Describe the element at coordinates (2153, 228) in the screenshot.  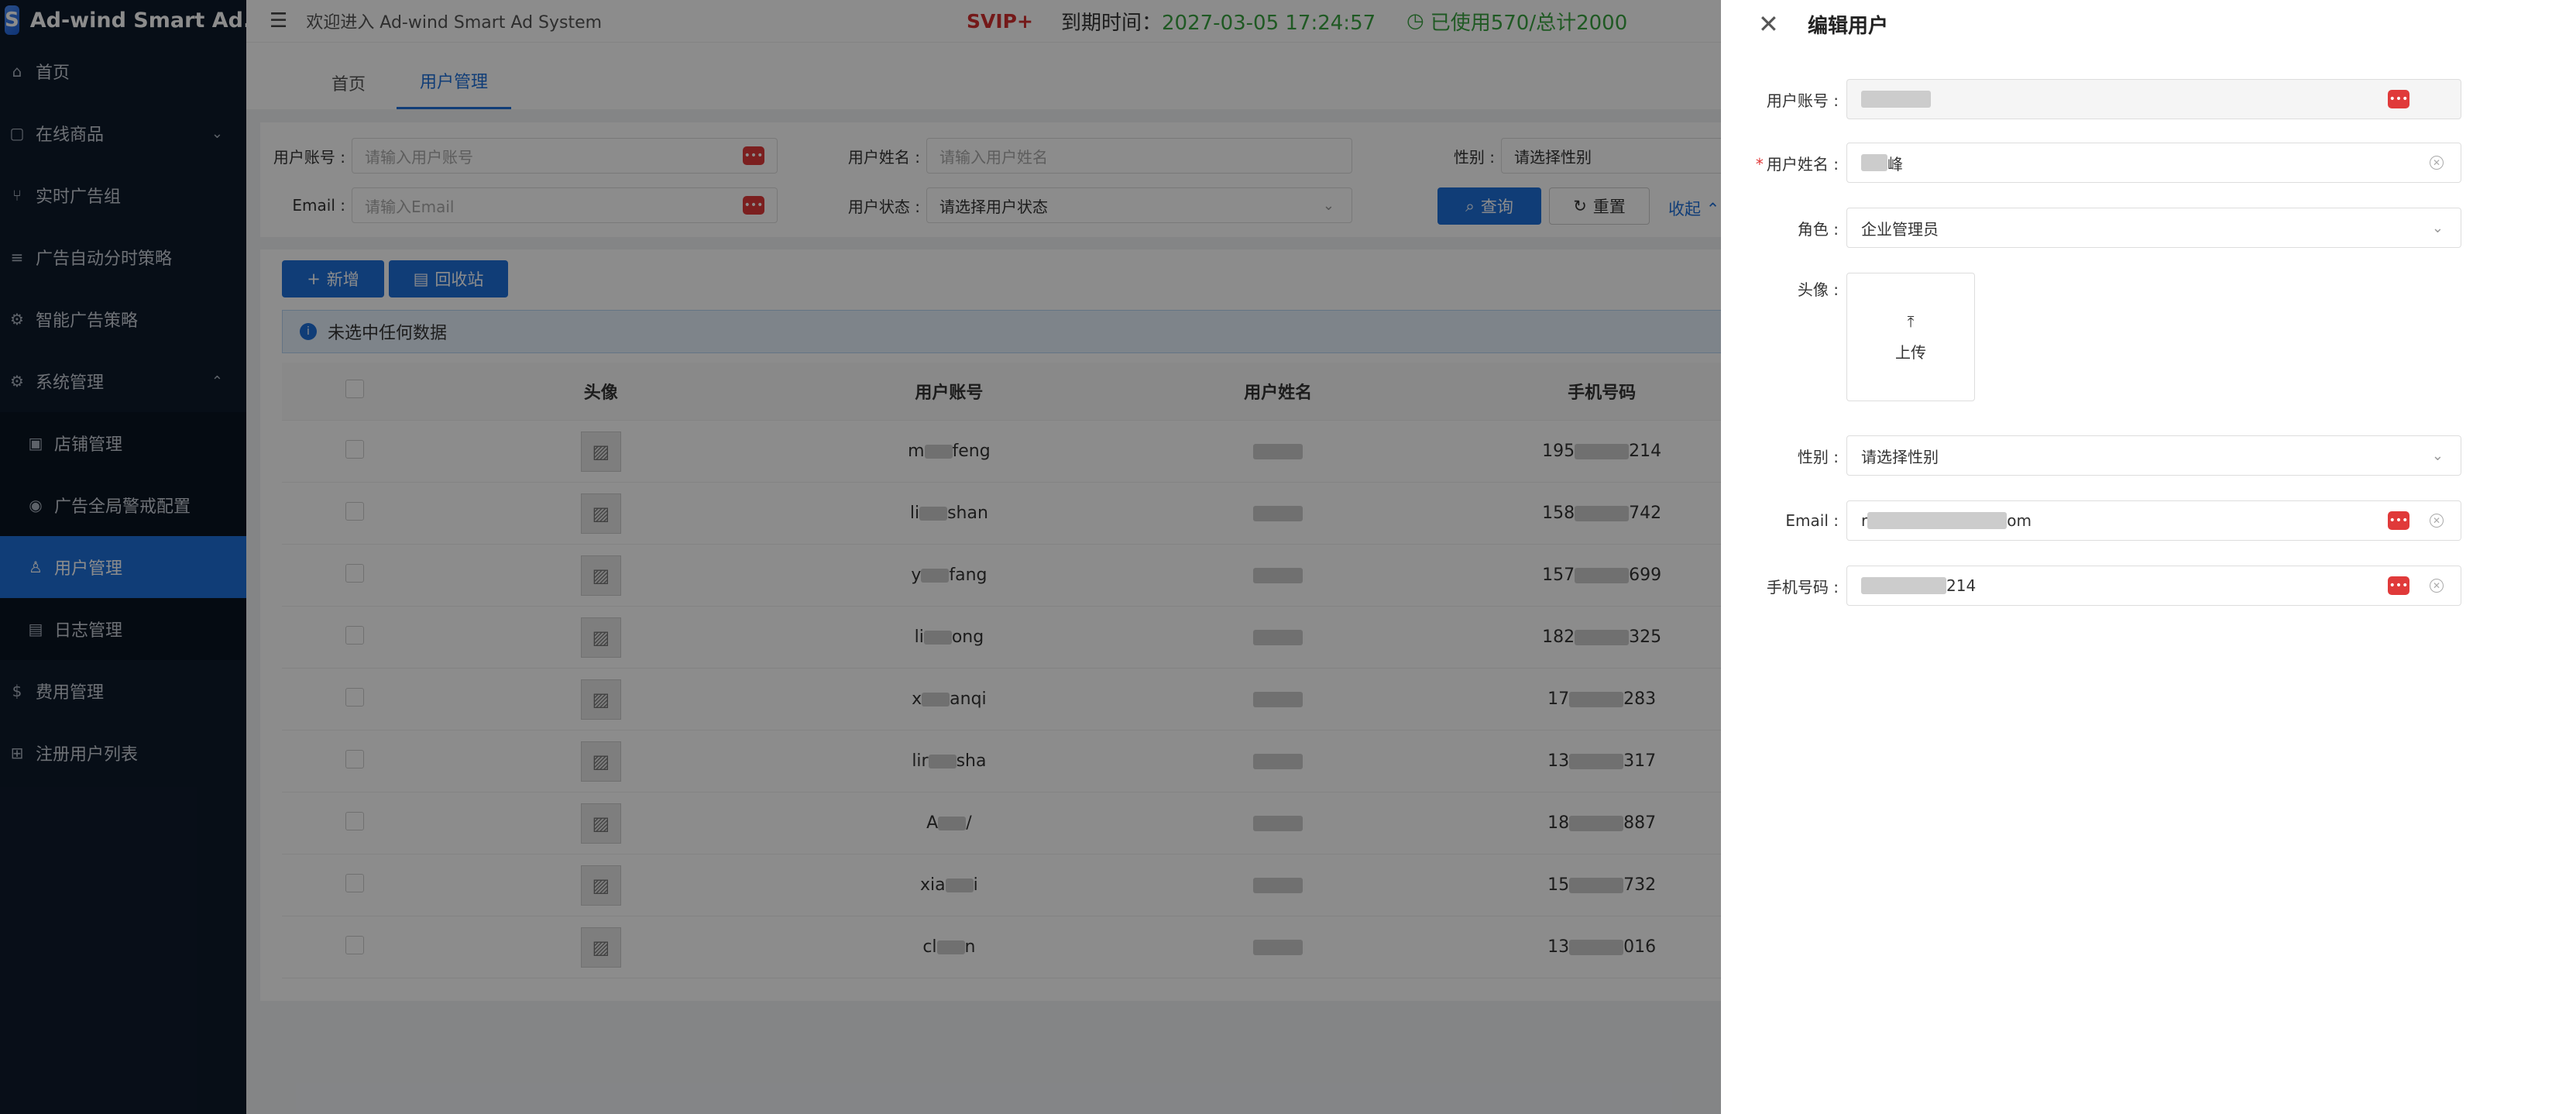
I see `drawer-role-select: 企业管理员 ⌄` at that location.